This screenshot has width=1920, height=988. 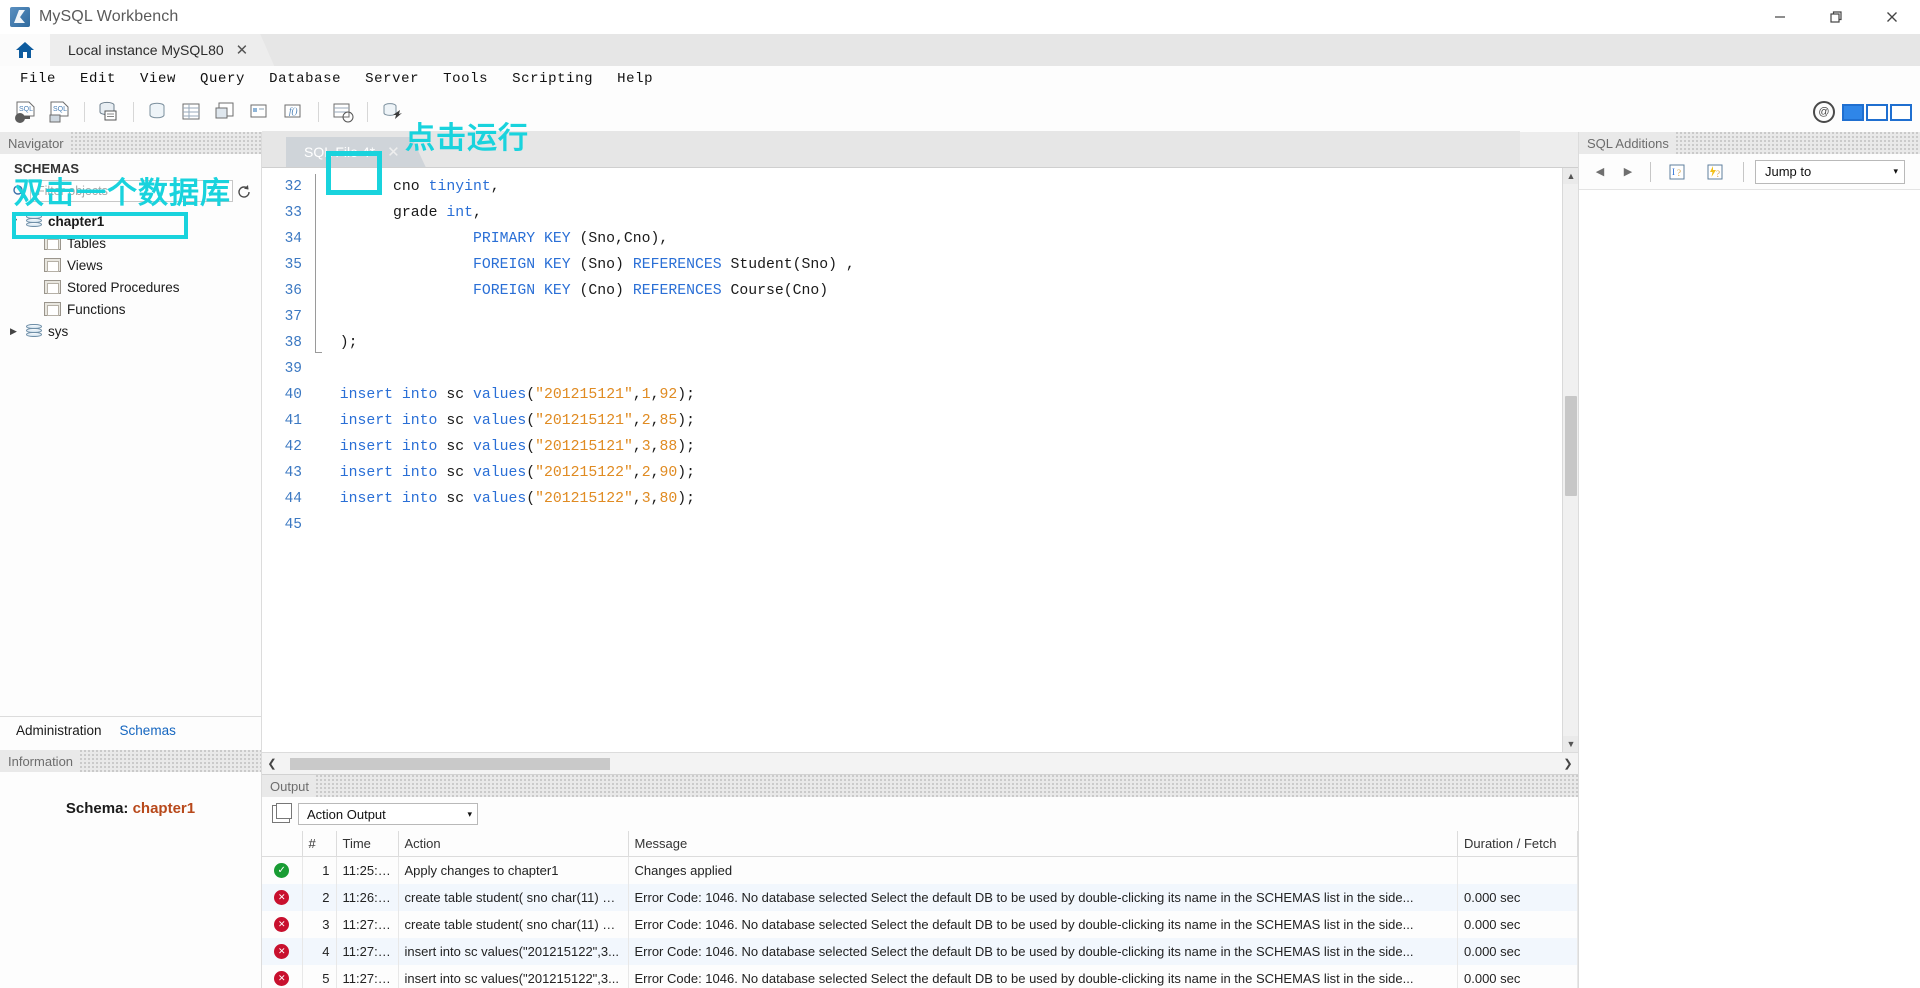 What do you see at coordinates (1716, 172) in the screenshot?
I see `auto-context-help-icon: ?` at bounding box center [1716, 172].